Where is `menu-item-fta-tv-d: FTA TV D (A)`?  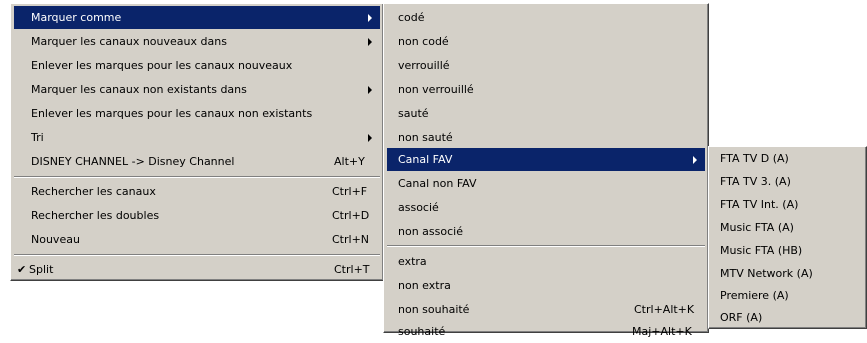 menu-item-fta-tv-d: FTA TV D (A) is located at coordinates (787, 158).